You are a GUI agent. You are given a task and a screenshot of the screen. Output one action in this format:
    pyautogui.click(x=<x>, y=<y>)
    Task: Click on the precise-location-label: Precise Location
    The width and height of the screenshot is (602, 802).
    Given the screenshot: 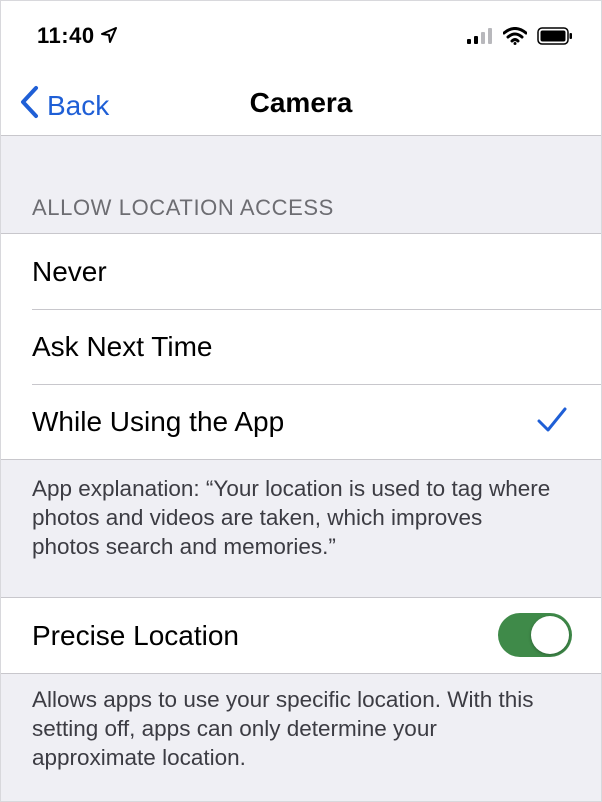 What is the action you would take?
    pyautogui.click(x=136, y=635)
    